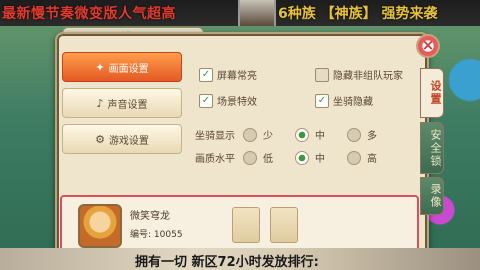  Describe the element at coordinates (89, 14) in the screenshot. I see `banner-left-text: 最新慢节奏微变版人气超高` at that location.